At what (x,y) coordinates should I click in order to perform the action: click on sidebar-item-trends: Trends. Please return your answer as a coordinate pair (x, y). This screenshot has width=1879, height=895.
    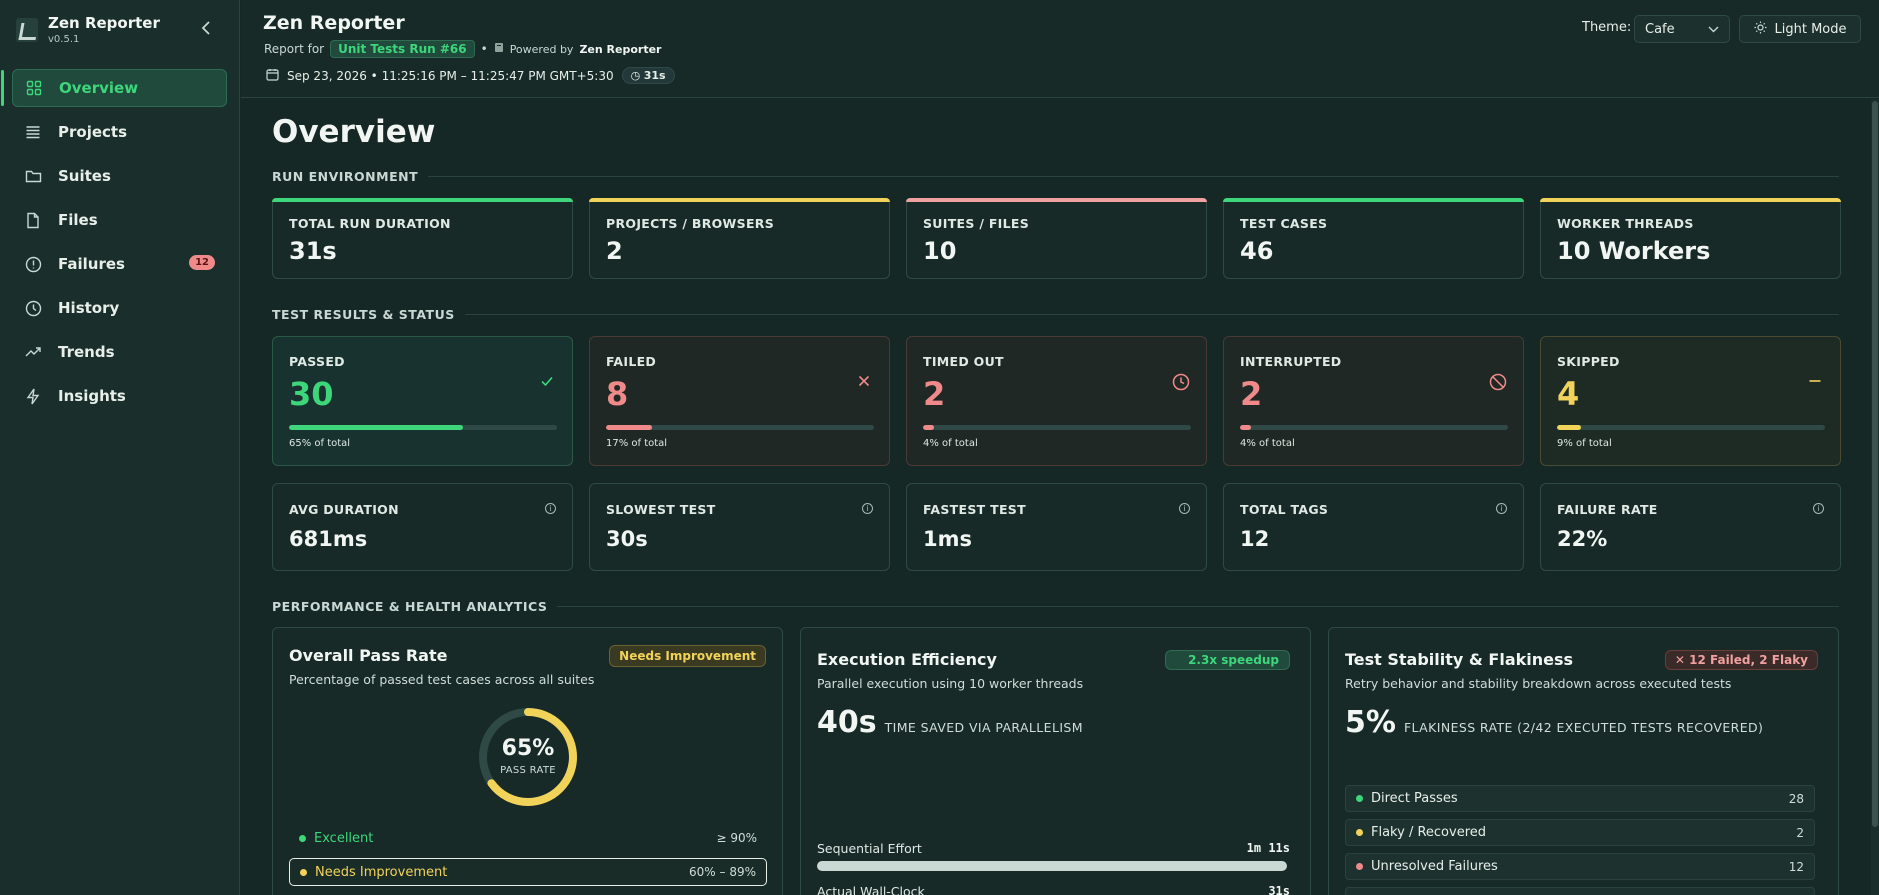
    Looking at the image, I should click on (119, 352).